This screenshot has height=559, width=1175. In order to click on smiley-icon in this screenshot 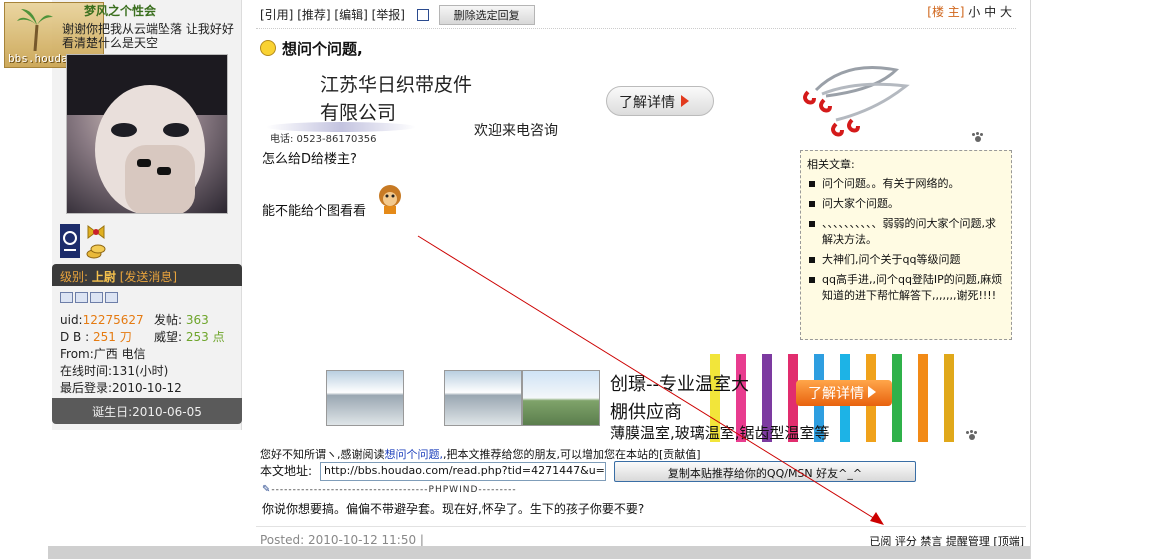, I will do `click(268, 48)`.